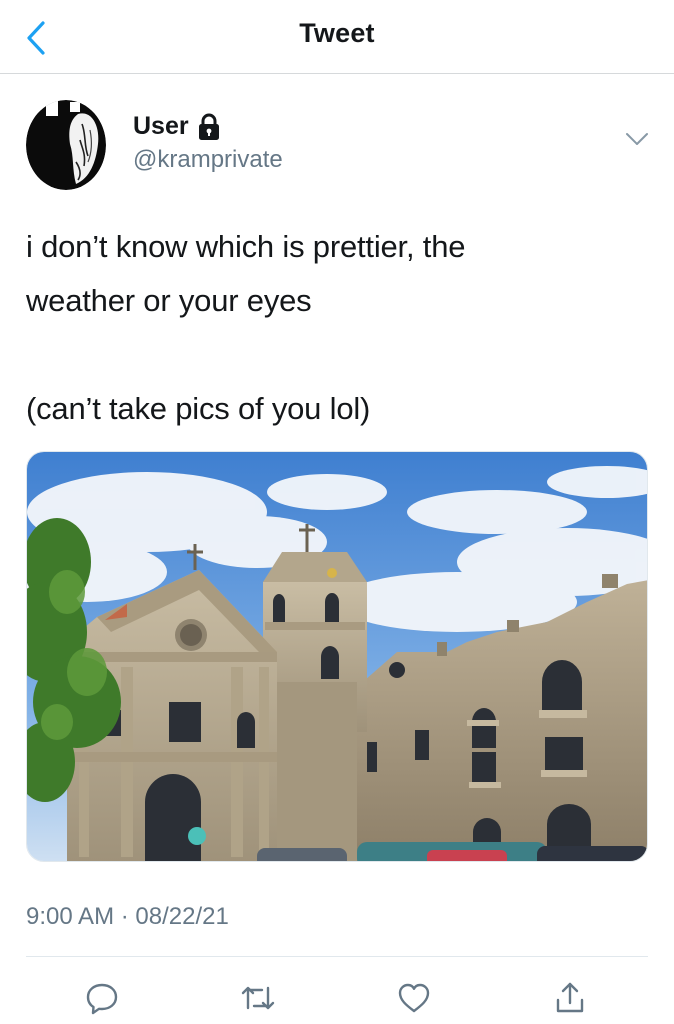 The height and width of the screenshot is (1024, 674). Describe the element at coordinates (246, 246) in the screenshot. I see `tweet-line: i don’t know which is prettier, the` at that location.